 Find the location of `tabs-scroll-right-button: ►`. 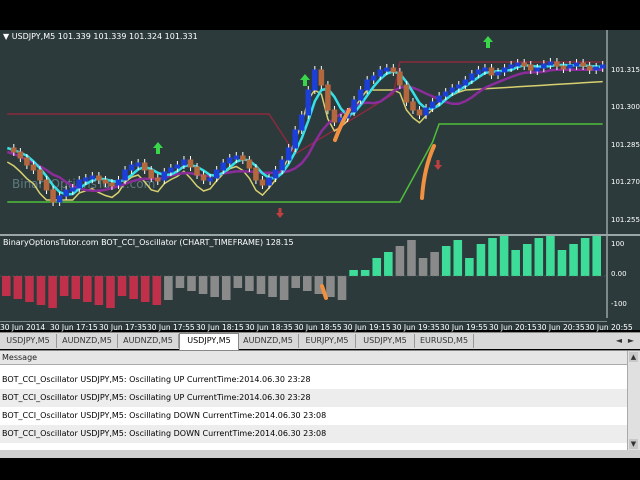

tabs-scroll-right-button: ► is located at coordinates (631, 341).